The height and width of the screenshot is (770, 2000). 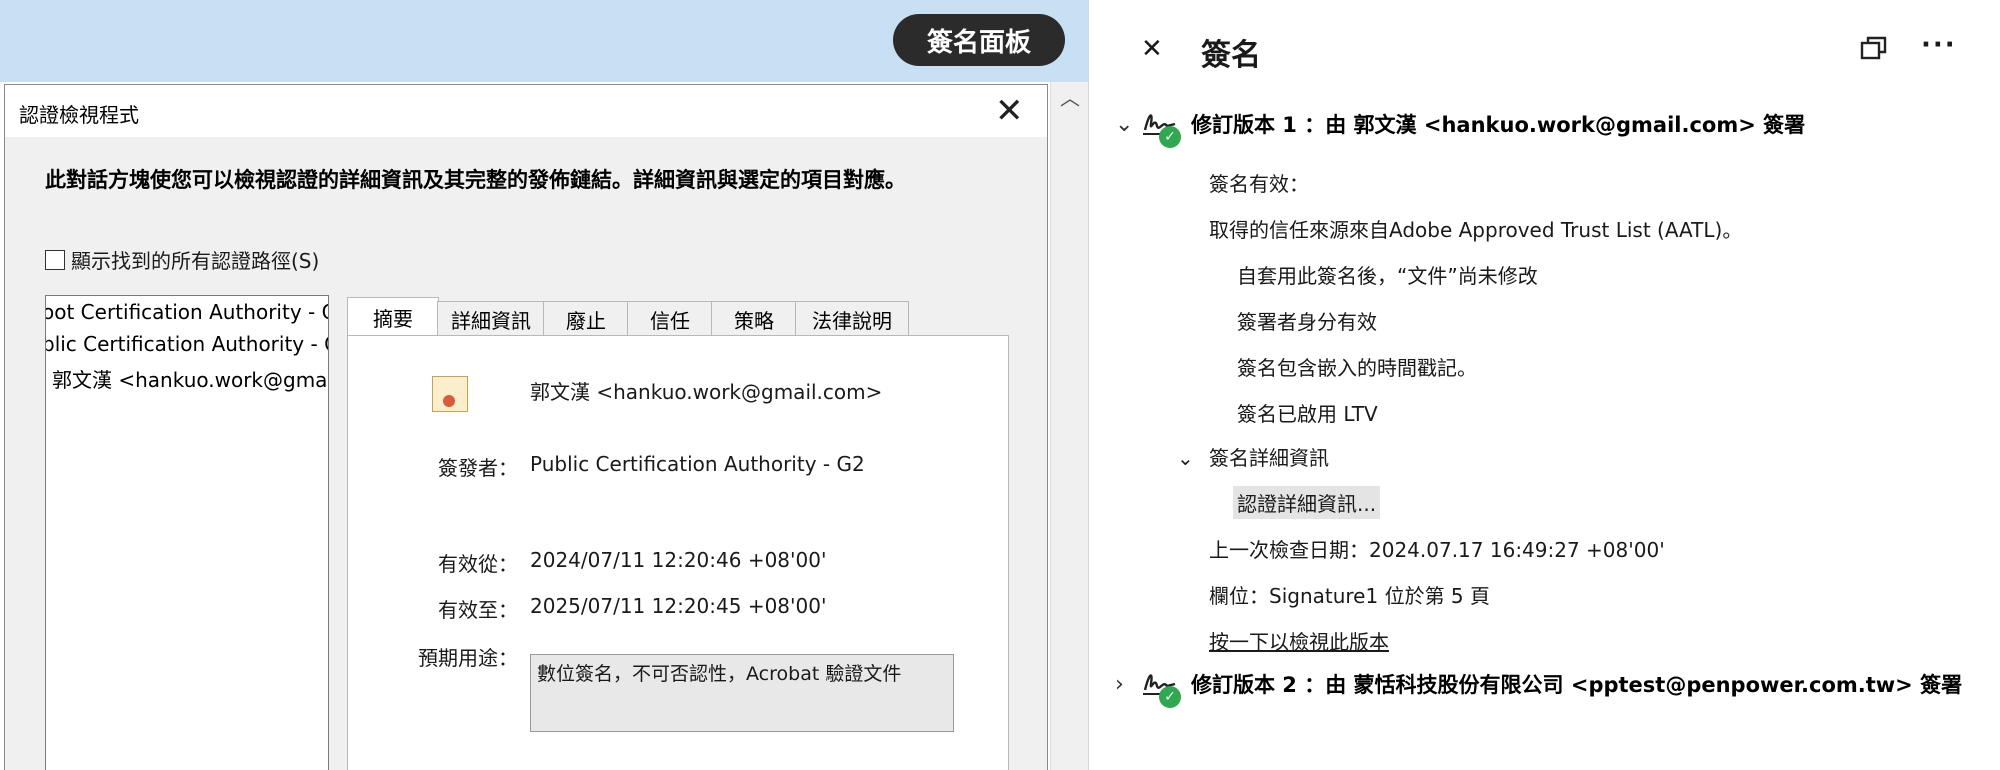 I want to click on panel-title: 簽名, so click(x=1231, y=55).